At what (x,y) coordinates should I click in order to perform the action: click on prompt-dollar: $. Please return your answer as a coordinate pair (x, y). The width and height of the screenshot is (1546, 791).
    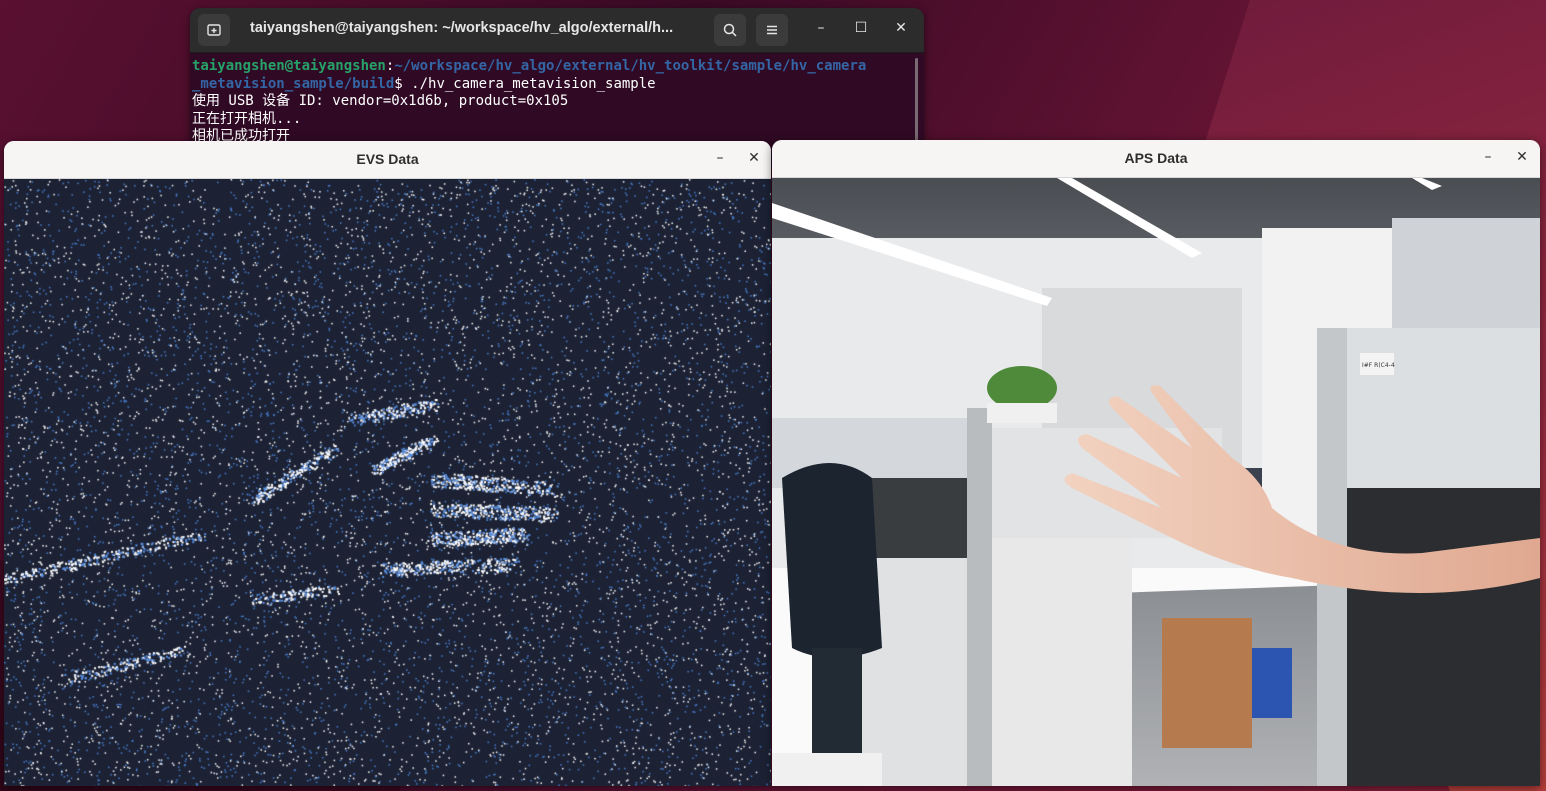
    Looking at the image, I should click on (403, 83).